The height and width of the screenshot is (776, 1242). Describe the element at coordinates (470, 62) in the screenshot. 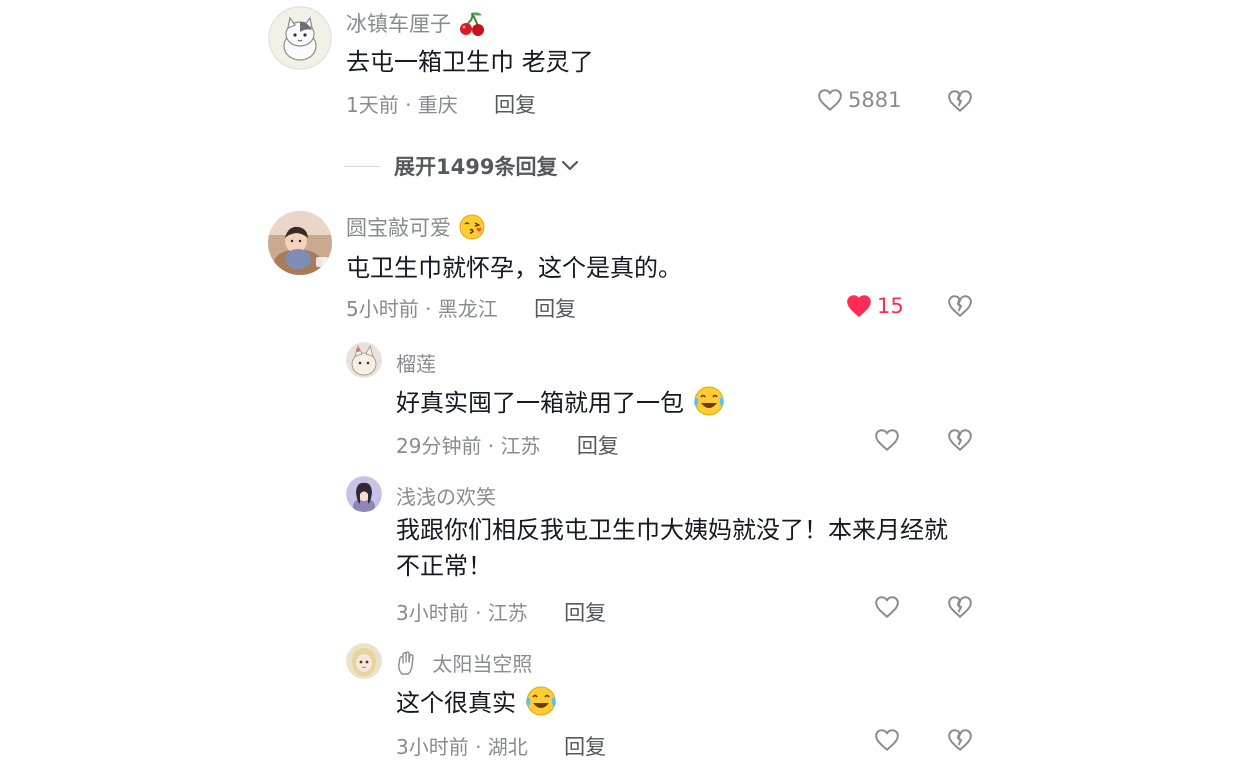

I see `comment-text: 去屯一箱卫生巾 老灵了` at that location.